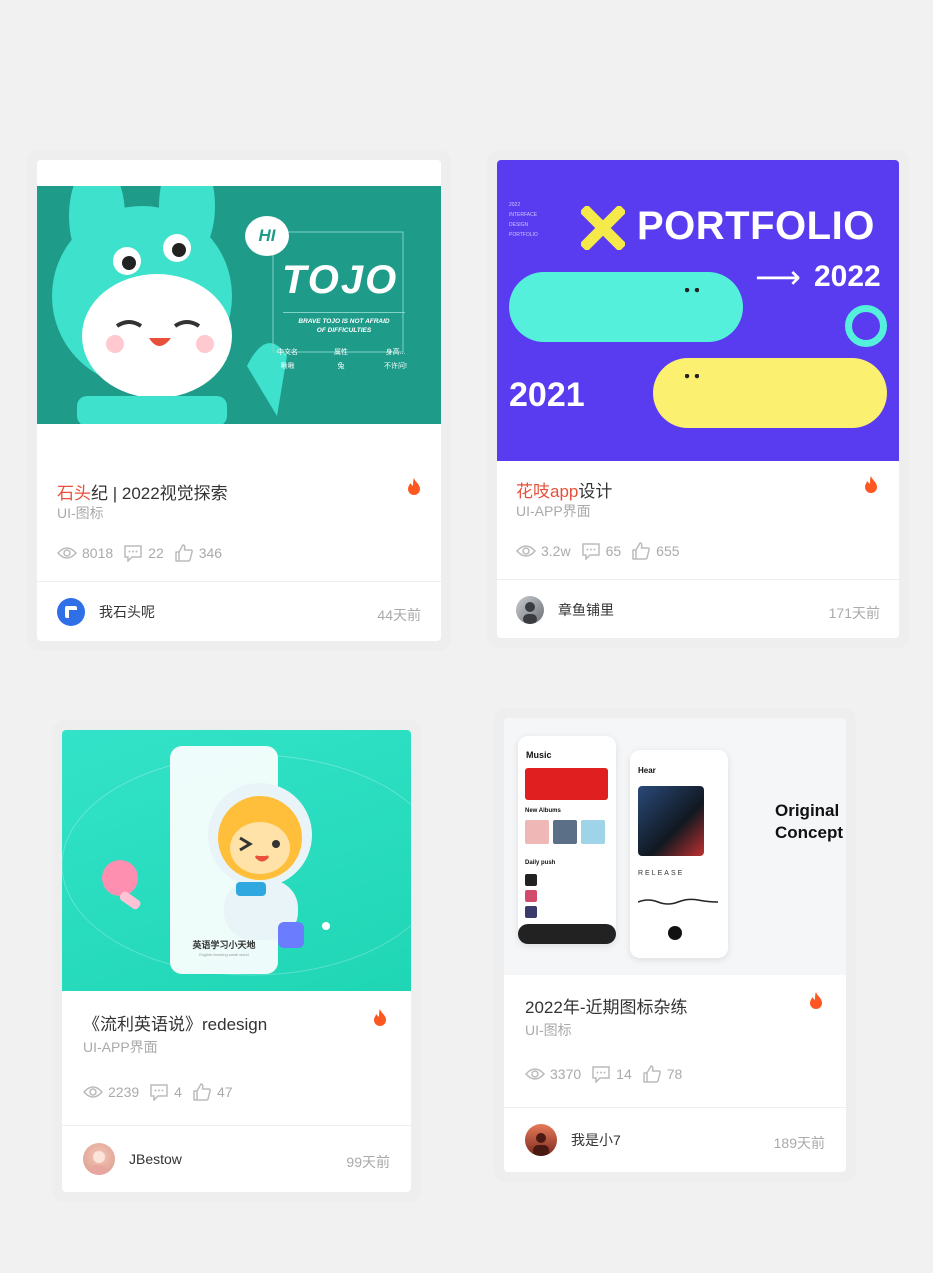 This screenshot has width=933, height=1273. Describe the element at coordinates (143, 553) in the screenshot. I see `comment-count: 22` at that location.